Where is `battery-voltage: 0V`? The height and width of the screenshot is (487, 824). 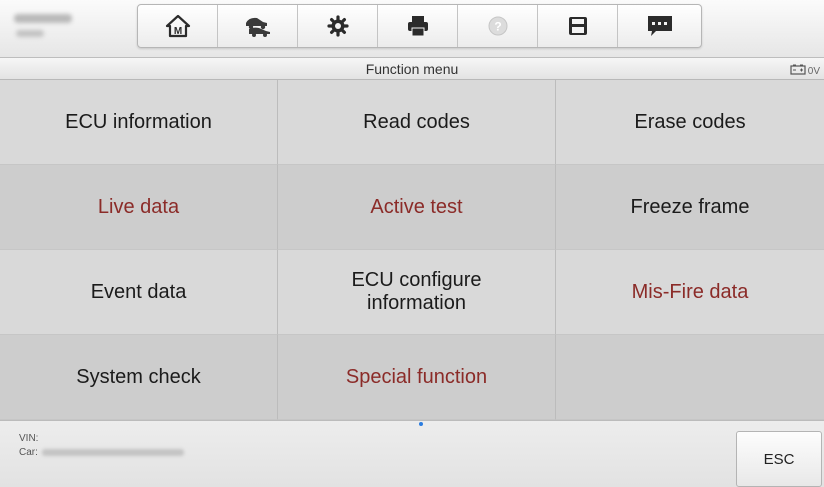 battery-voltage: 0V is located at coordinates (813, 71).